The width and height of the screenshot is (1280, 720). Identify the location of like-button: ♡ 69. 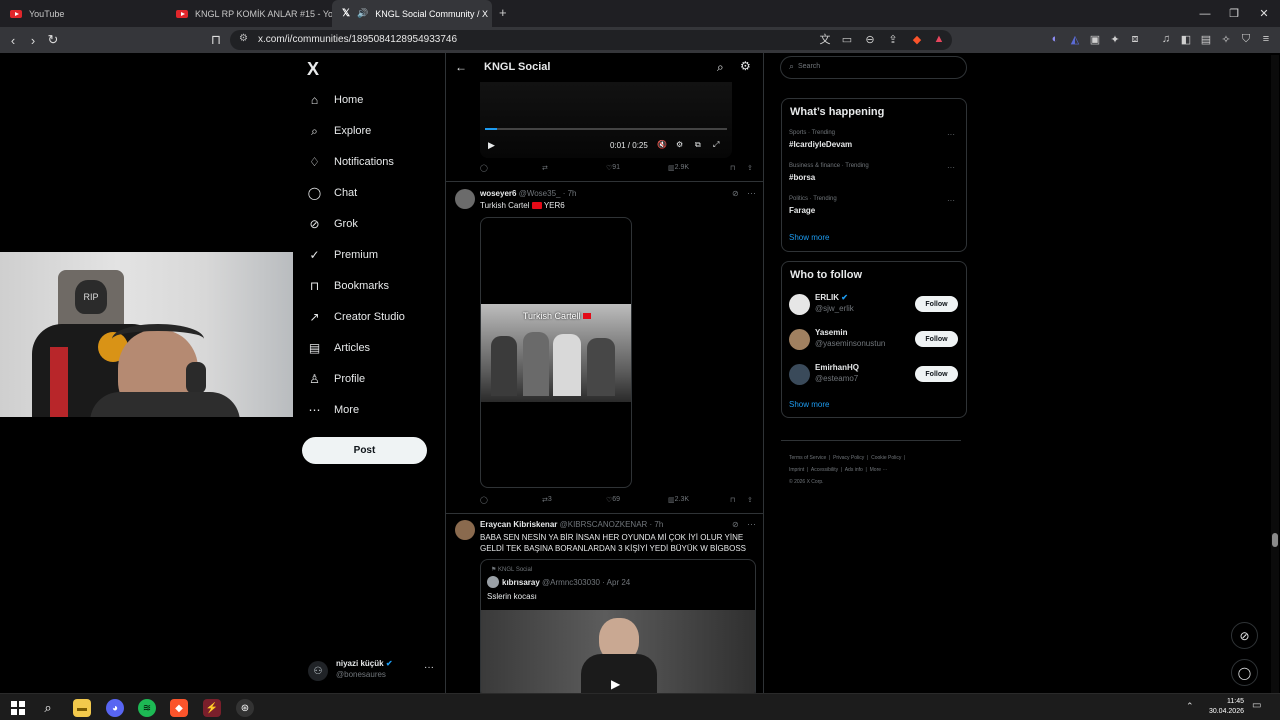
(613, 500).